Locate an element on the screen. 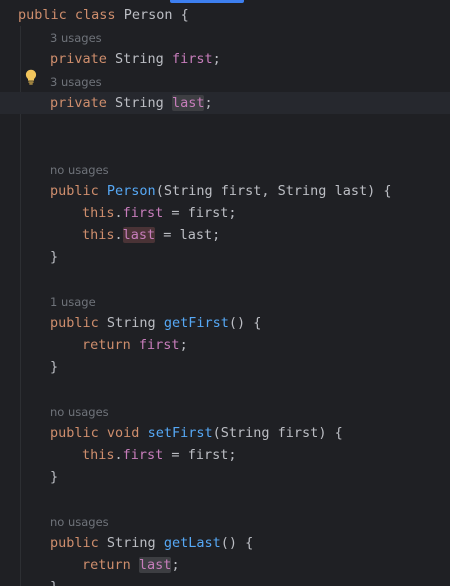 This screenshot has width=450, height=586. usage-hint-get-last: no usages is located at coordinates (79, 522).